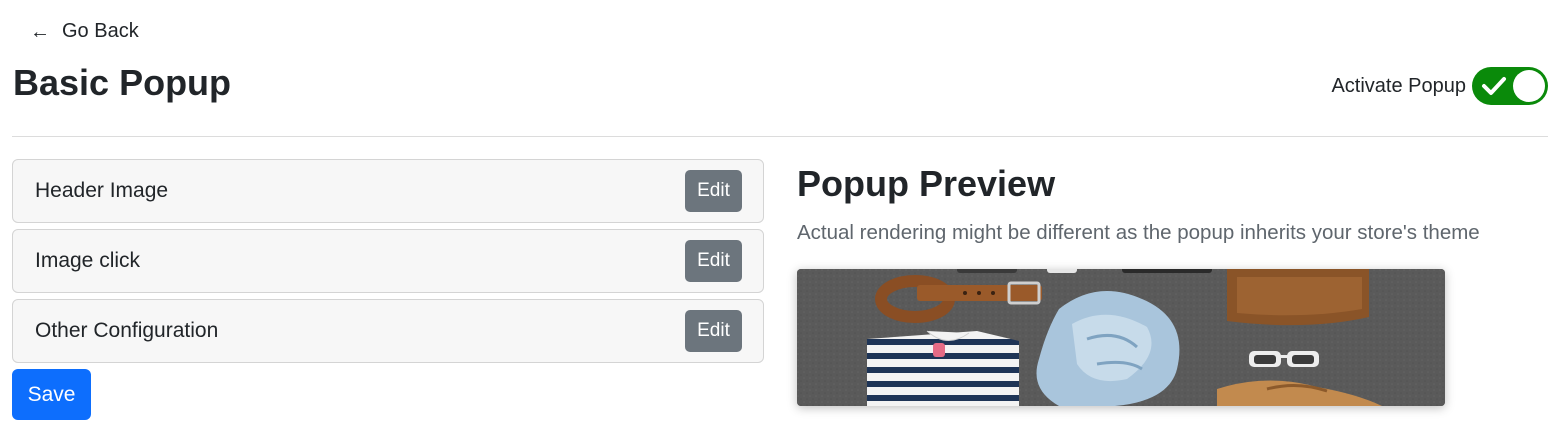 Image resolution: width=1560 pixels, height=431 pixels. What do you see at coordinates (388, 261) in the screenshot?
I see `section-image-click: Image click Edit` at bounding box center [388, 261].